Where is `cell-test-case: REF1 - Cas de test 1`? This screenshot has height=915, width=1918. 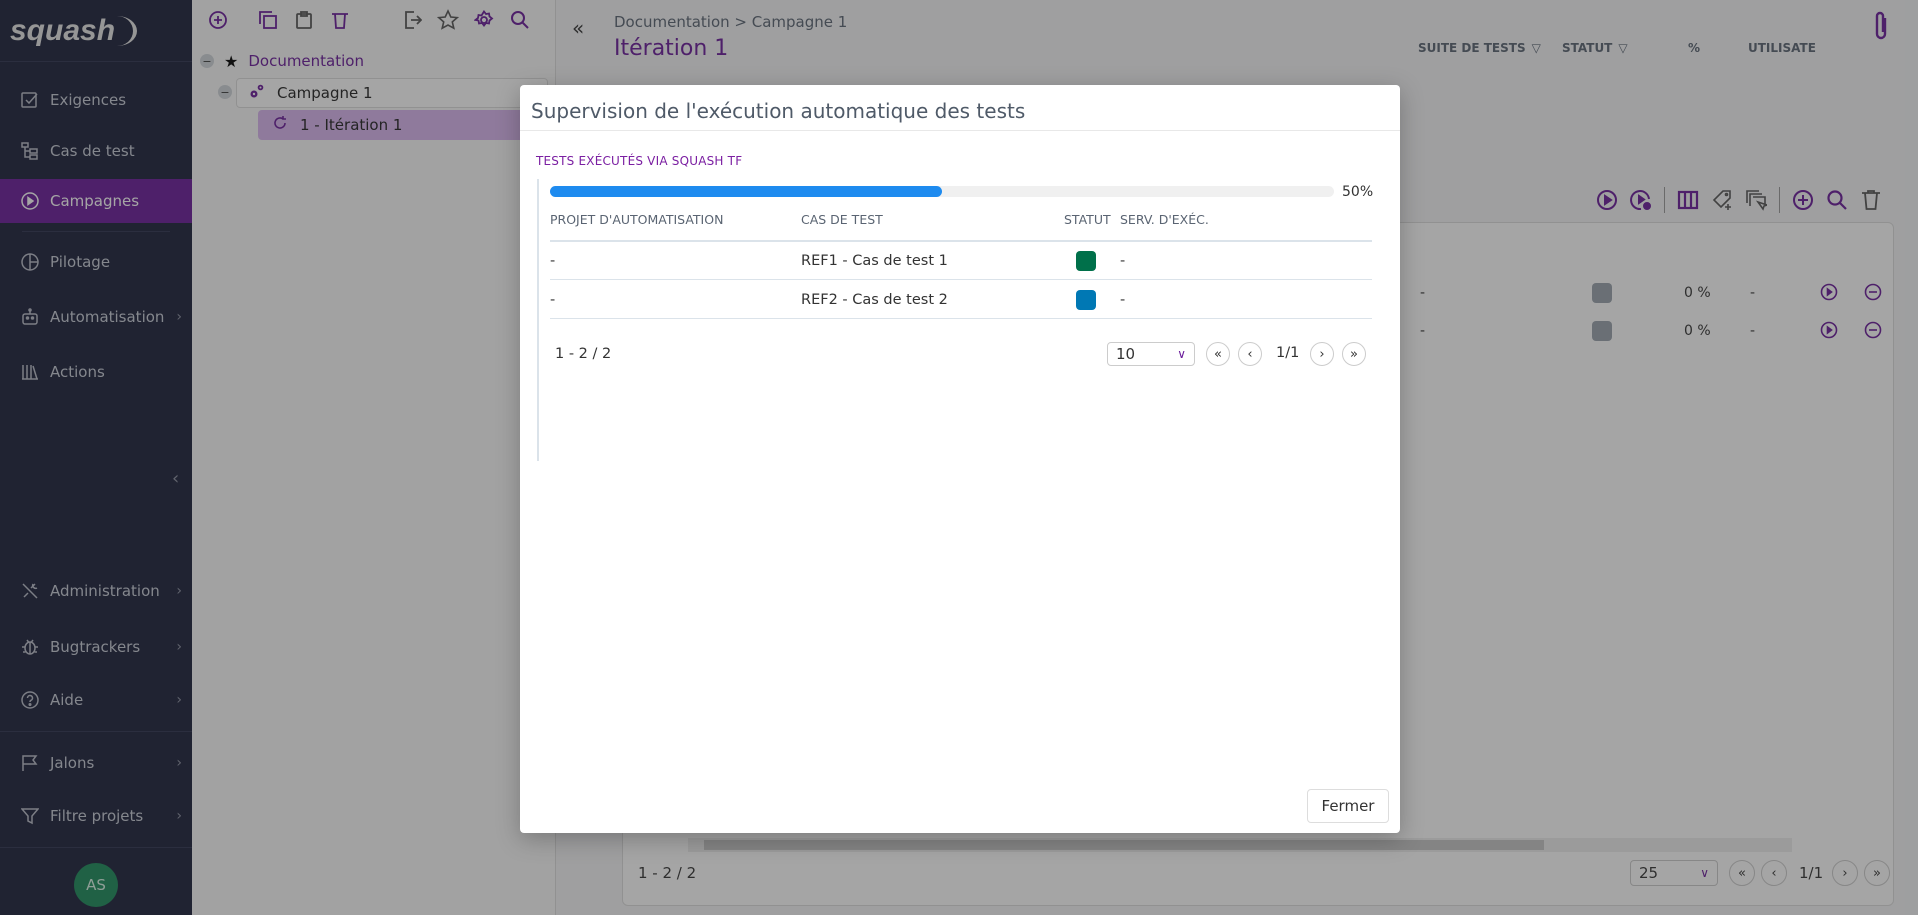 cell-test-case: REF1 - Cas de test 1 is located at coordinates (874, 261).